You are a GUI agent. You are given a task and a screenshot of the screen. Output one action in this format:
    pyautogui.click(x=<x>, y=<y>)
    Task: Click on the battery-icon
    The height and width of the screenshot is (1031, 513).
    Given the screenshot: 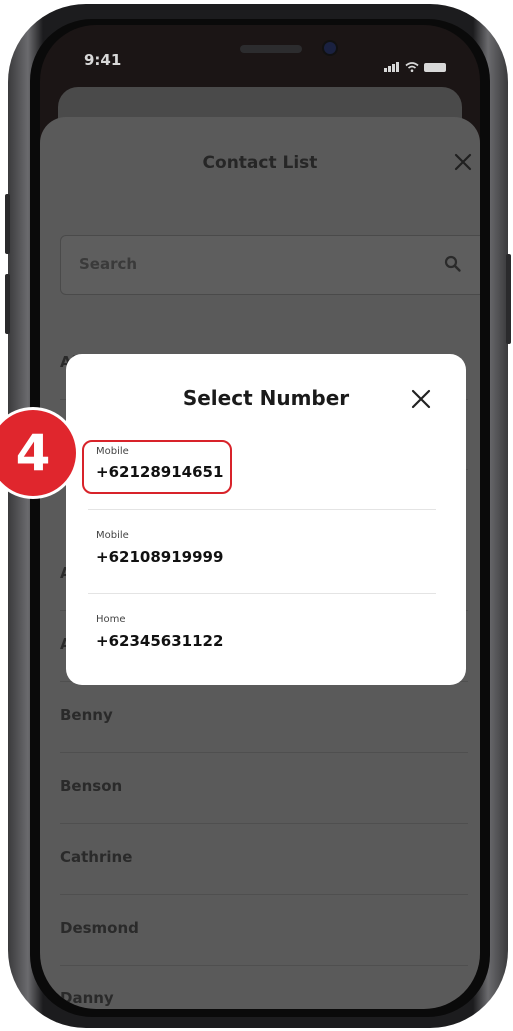 What is the action you would take?
    pyautogui.click(x=435, y=67)
    